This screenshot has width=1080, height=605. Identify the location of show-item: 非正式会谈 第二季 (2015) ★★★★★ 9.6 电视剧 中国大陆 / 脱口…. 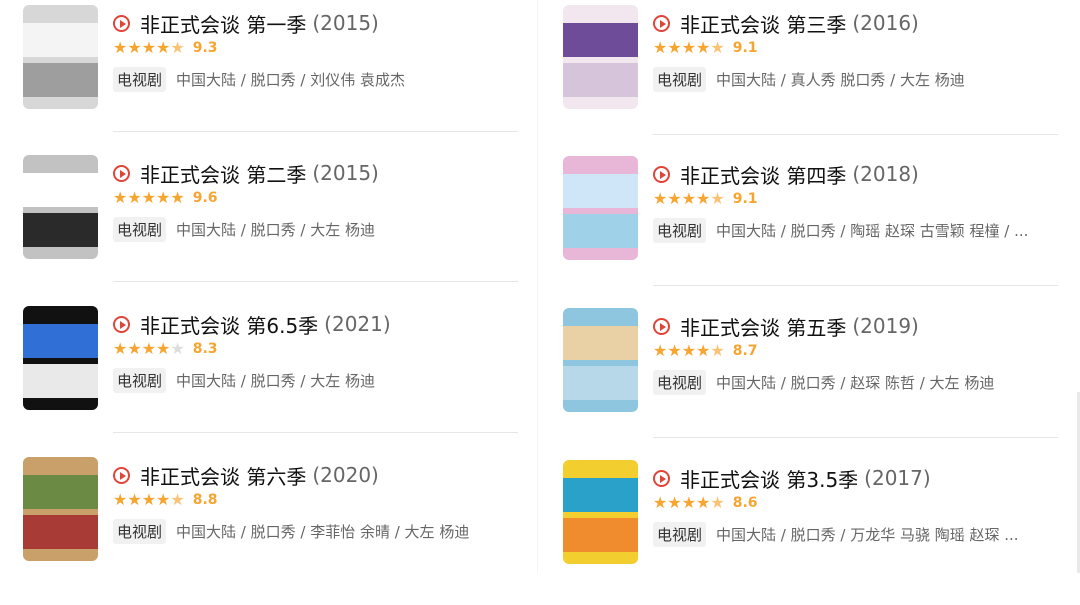
(267, 225).